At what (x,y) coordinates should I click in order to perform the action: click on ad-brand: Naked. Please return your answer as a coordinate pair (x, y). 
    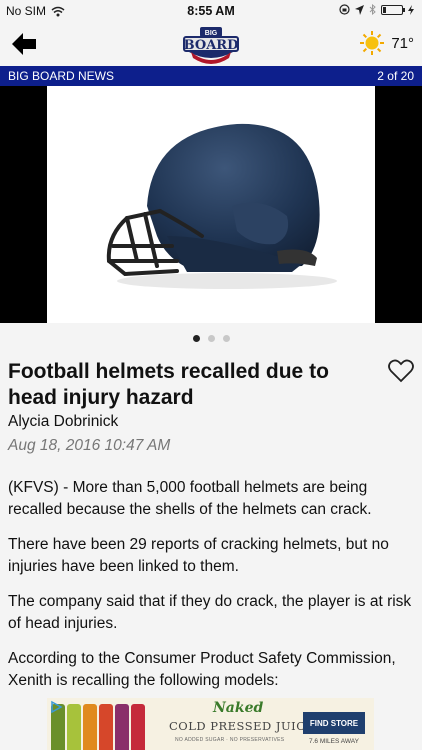
    Looking at the image, I should click on (238, 708).